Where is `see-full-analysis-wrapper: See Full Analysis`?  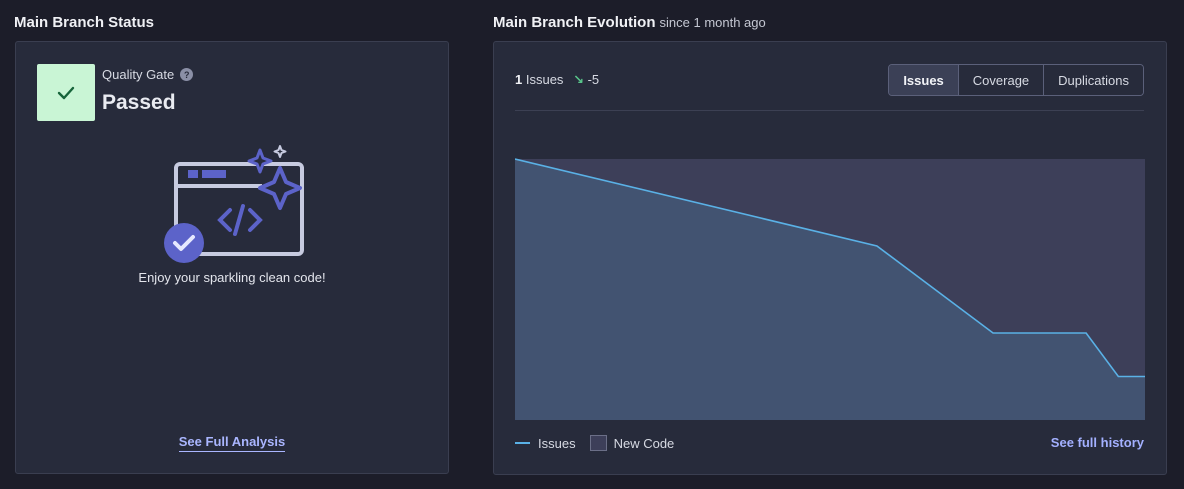 see-full-analysis-wrapper: See Full Analysis is located at coordinates (232, 442).